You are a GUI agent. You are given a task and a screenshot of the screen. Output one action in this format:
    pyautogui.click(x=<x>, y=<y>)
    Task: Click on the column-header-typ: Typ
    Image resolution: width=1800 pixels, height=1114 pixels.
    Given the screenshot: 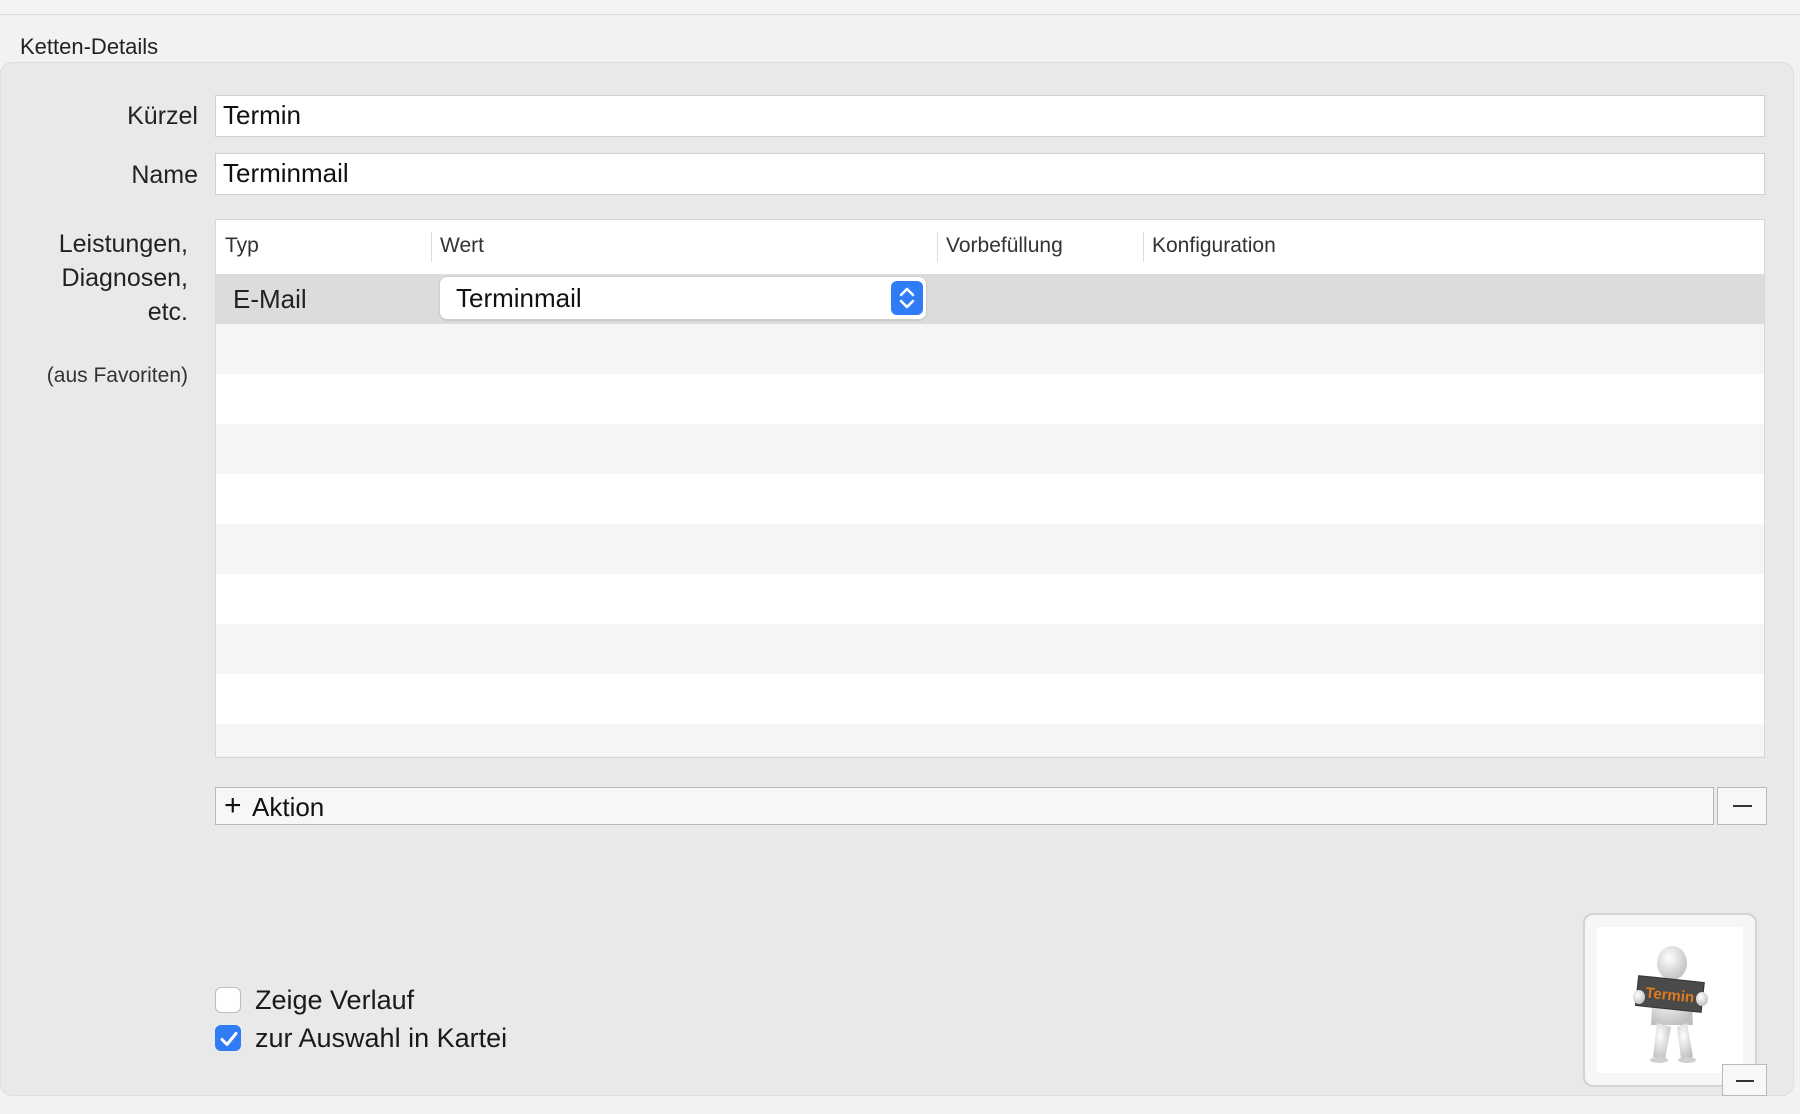 What is the action you would take?
    pyautogui.click(x=242, y=246)
    